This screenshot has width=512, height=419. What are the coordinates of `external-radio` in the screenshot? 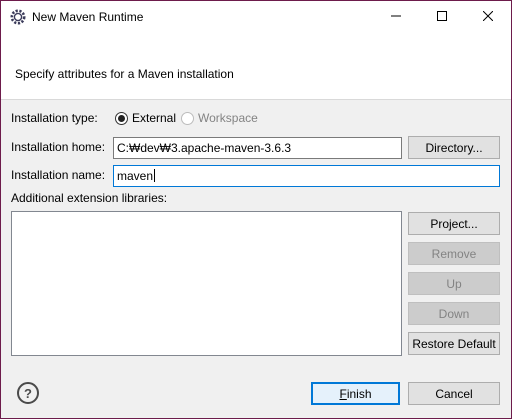 It's located at (121, 118).